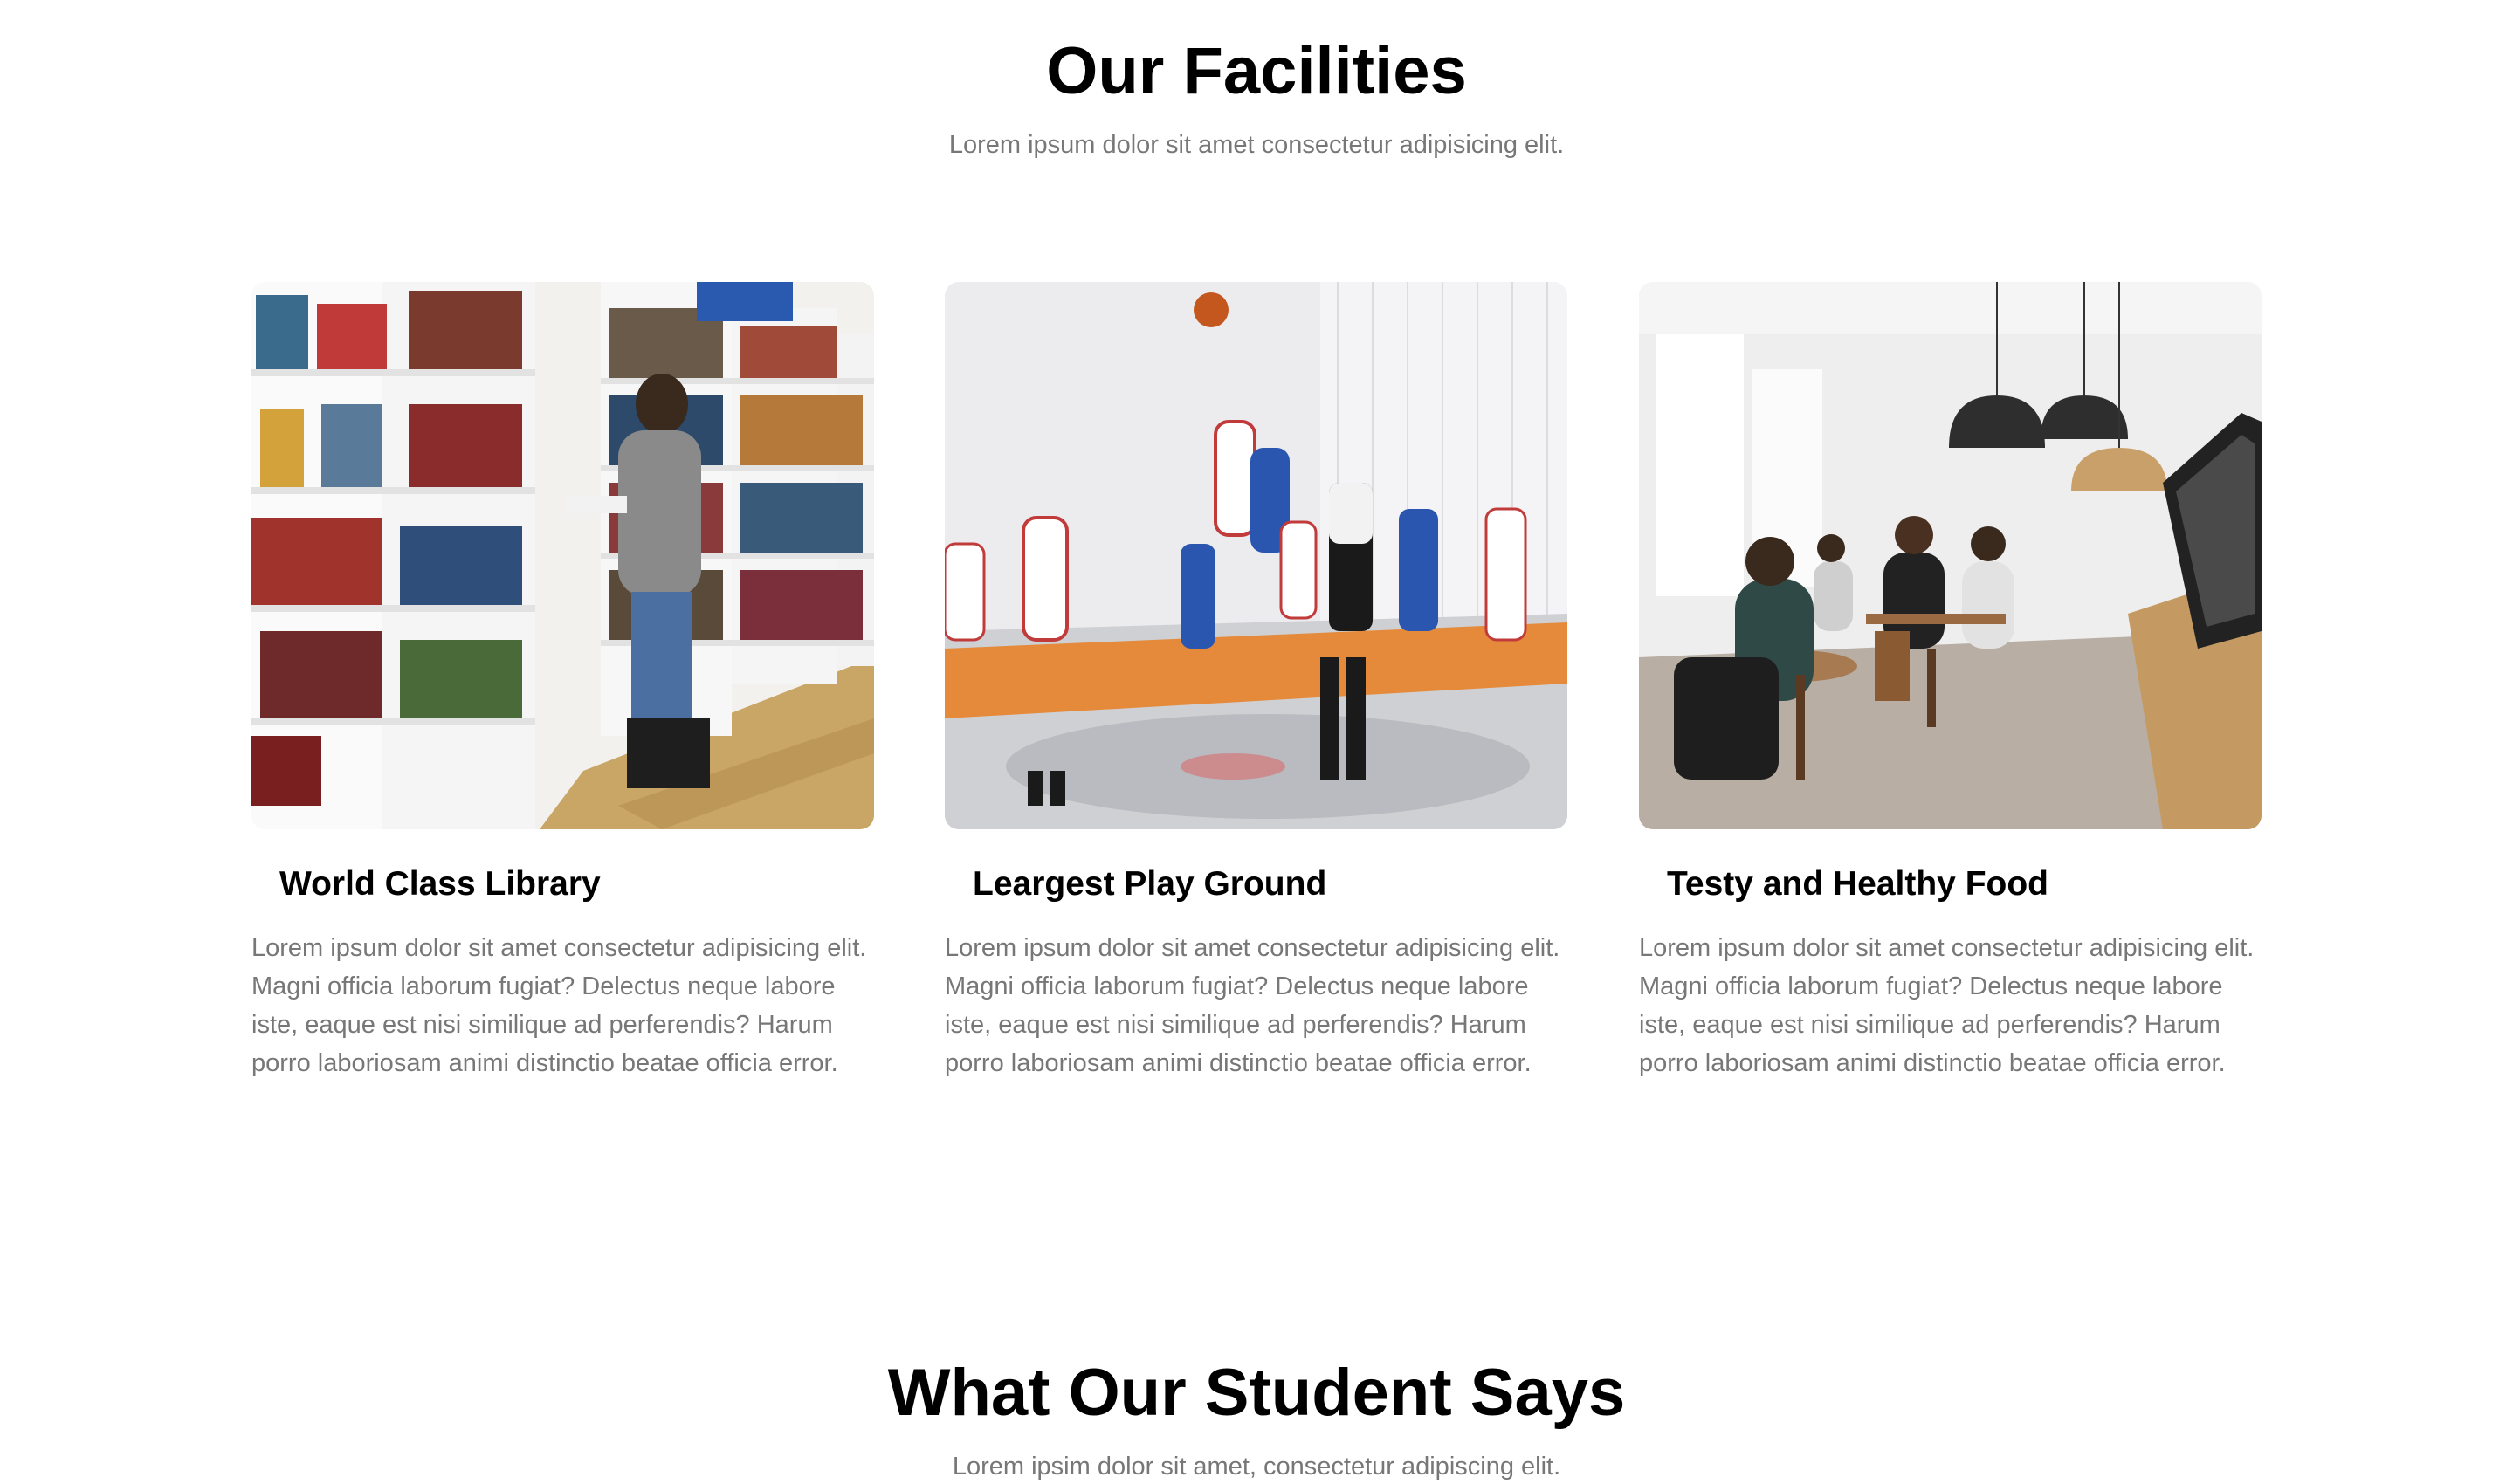 Image resolution: width=2513 pixels, height=1484 pixels. I want to click on basketball-court-photo, so click(1256, 556).